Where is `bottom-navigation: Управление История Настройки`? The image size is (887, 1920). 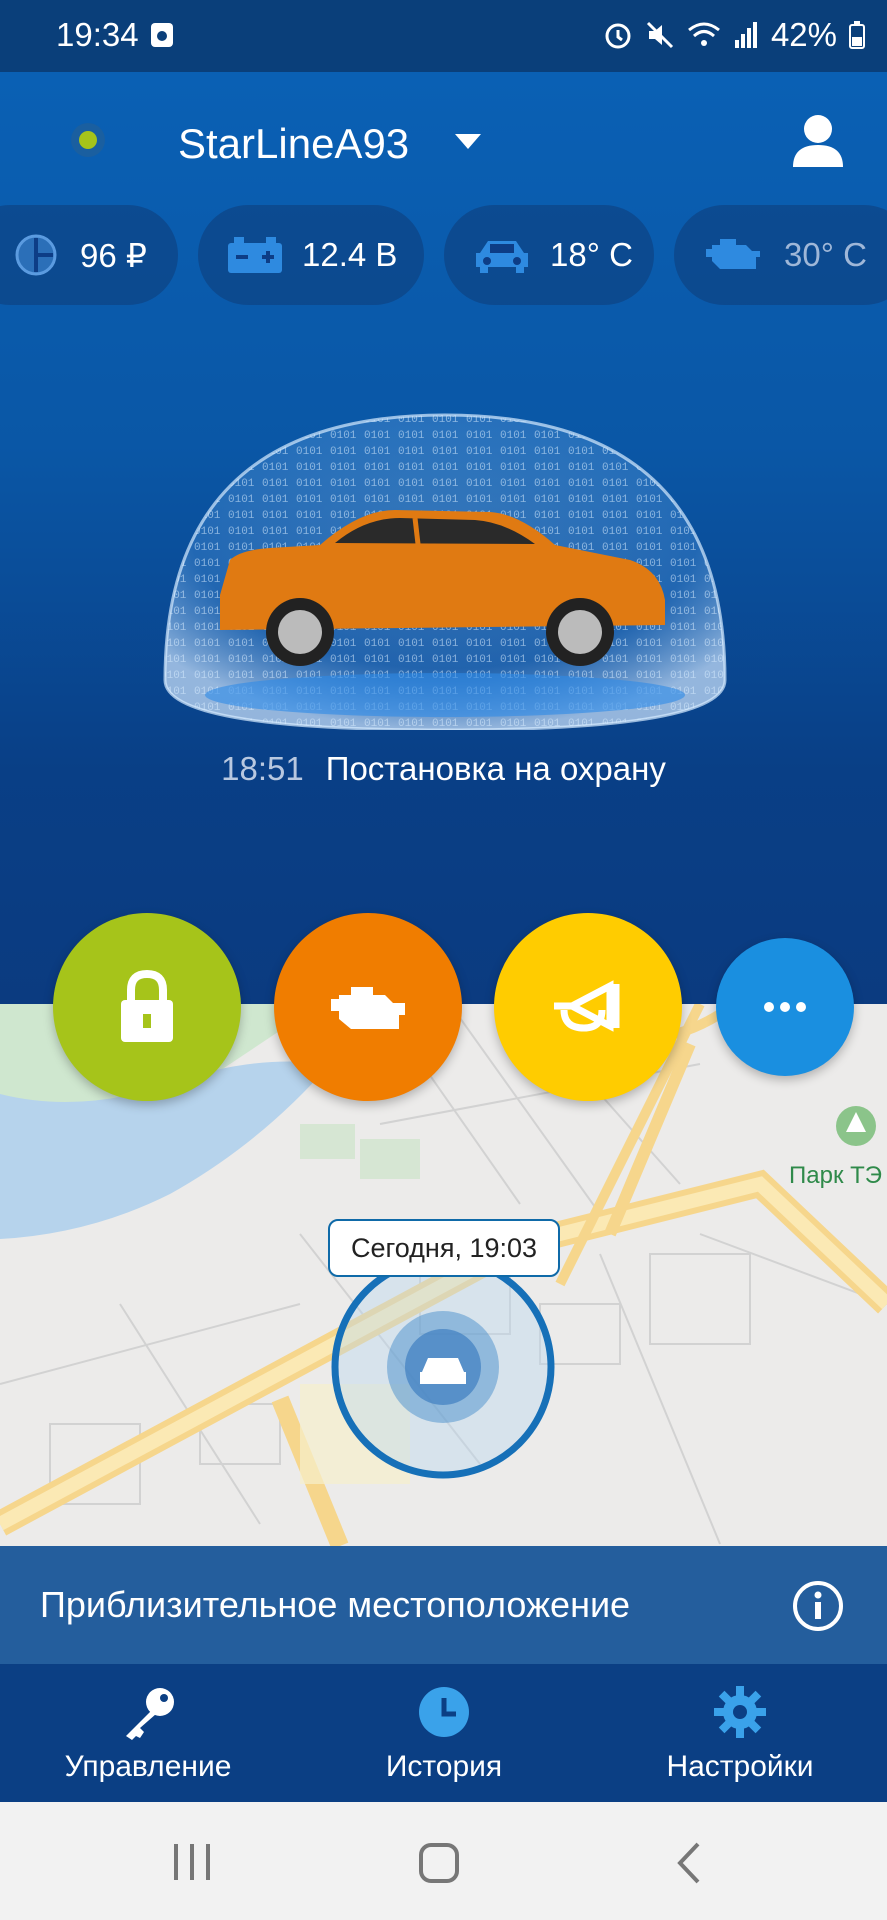
bottom-navigation: Управление История Настройки is located at coordinates (443, 1733).